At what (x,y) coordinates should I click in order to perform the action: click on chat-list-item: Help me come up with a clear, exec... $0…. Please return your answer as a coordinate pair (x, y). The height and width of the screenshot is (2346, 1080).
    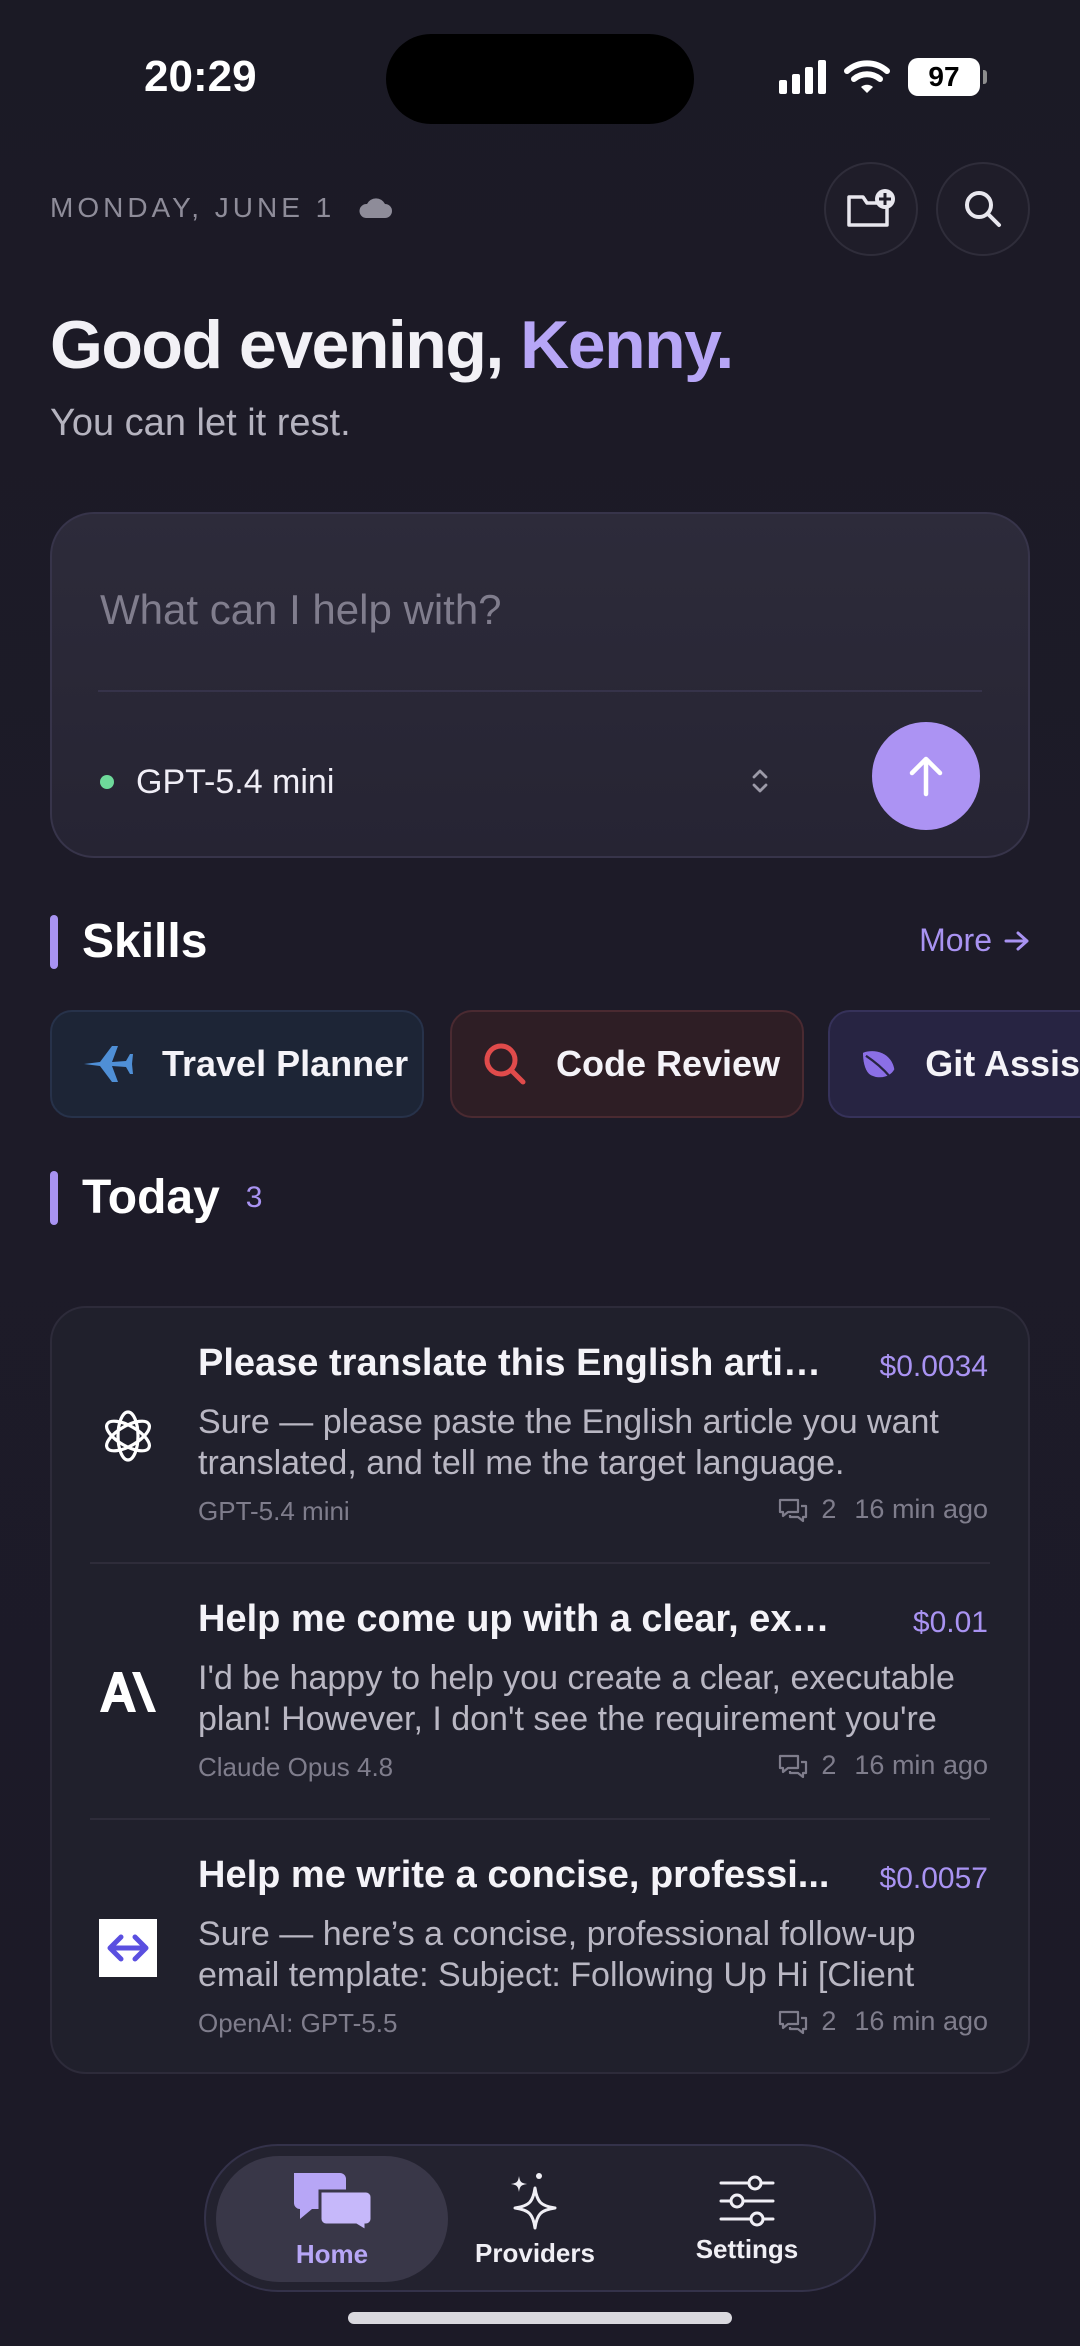
    Looking at the image, I should click on (540, 1692).